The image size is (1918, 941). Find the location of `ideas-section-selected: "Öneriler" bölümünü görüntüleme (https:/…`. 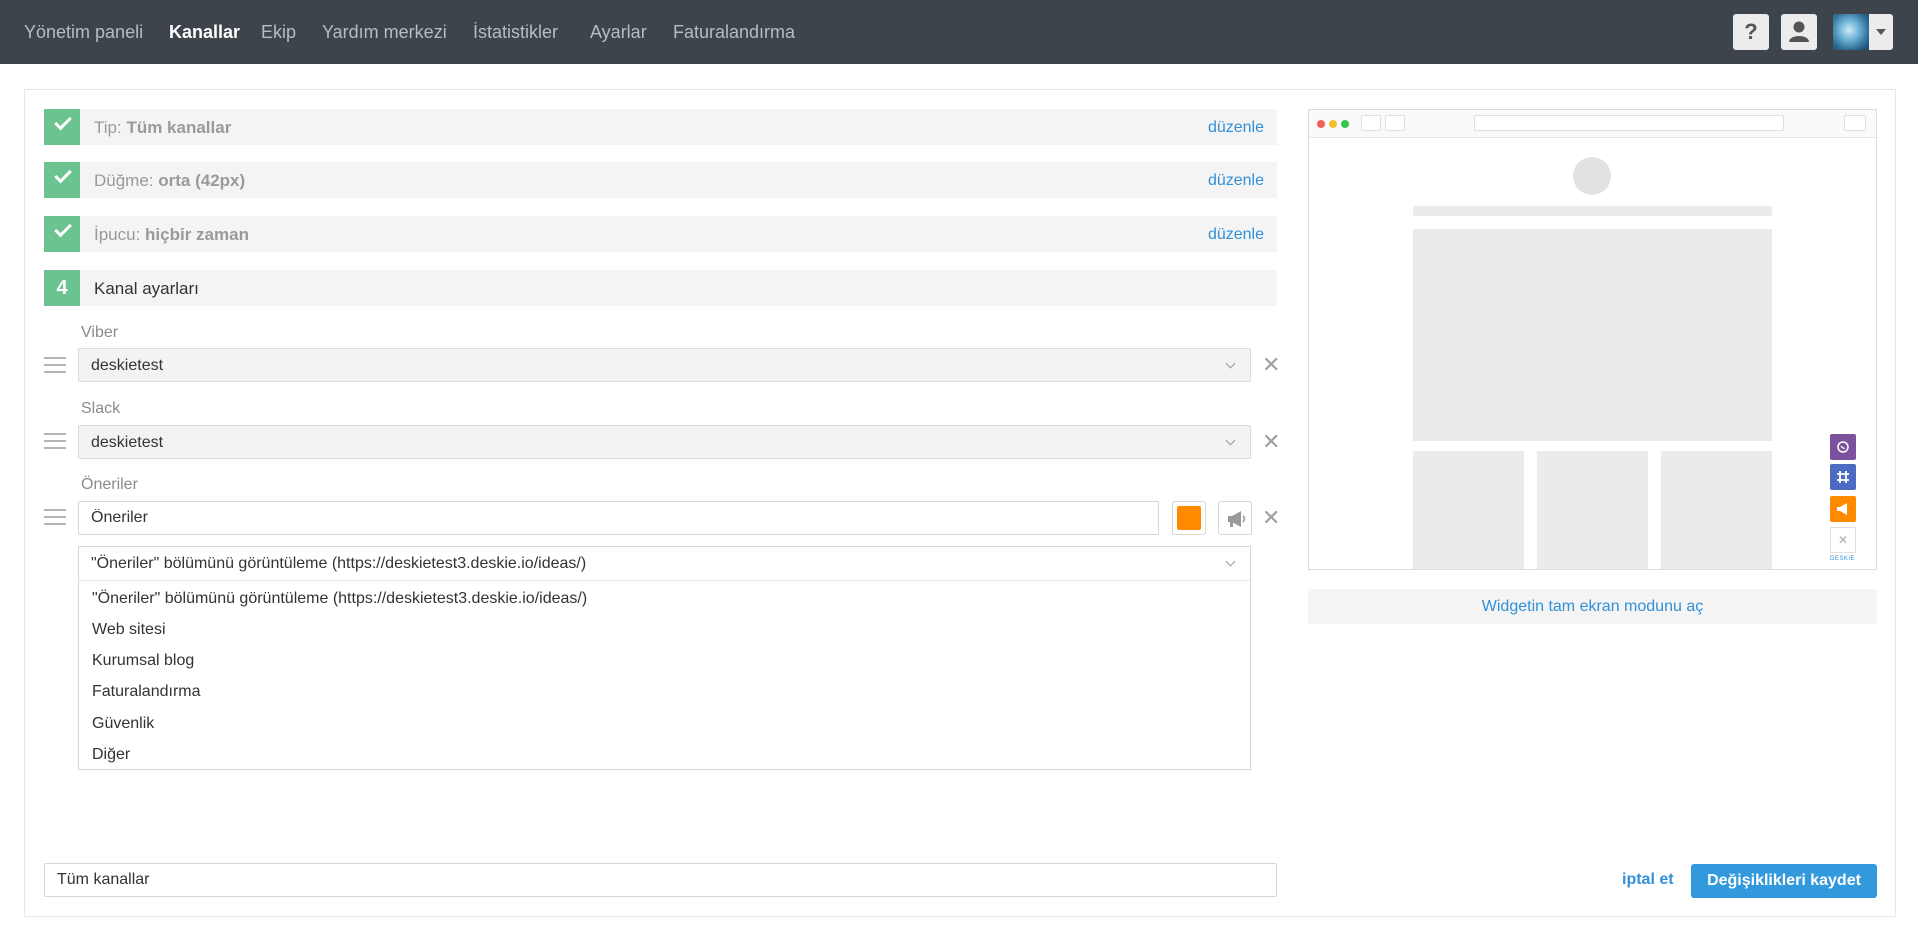

ideas-section-selected: "Öneriler" bölümünü görüntüleme (https:/… is located at coordinates (339, 563).